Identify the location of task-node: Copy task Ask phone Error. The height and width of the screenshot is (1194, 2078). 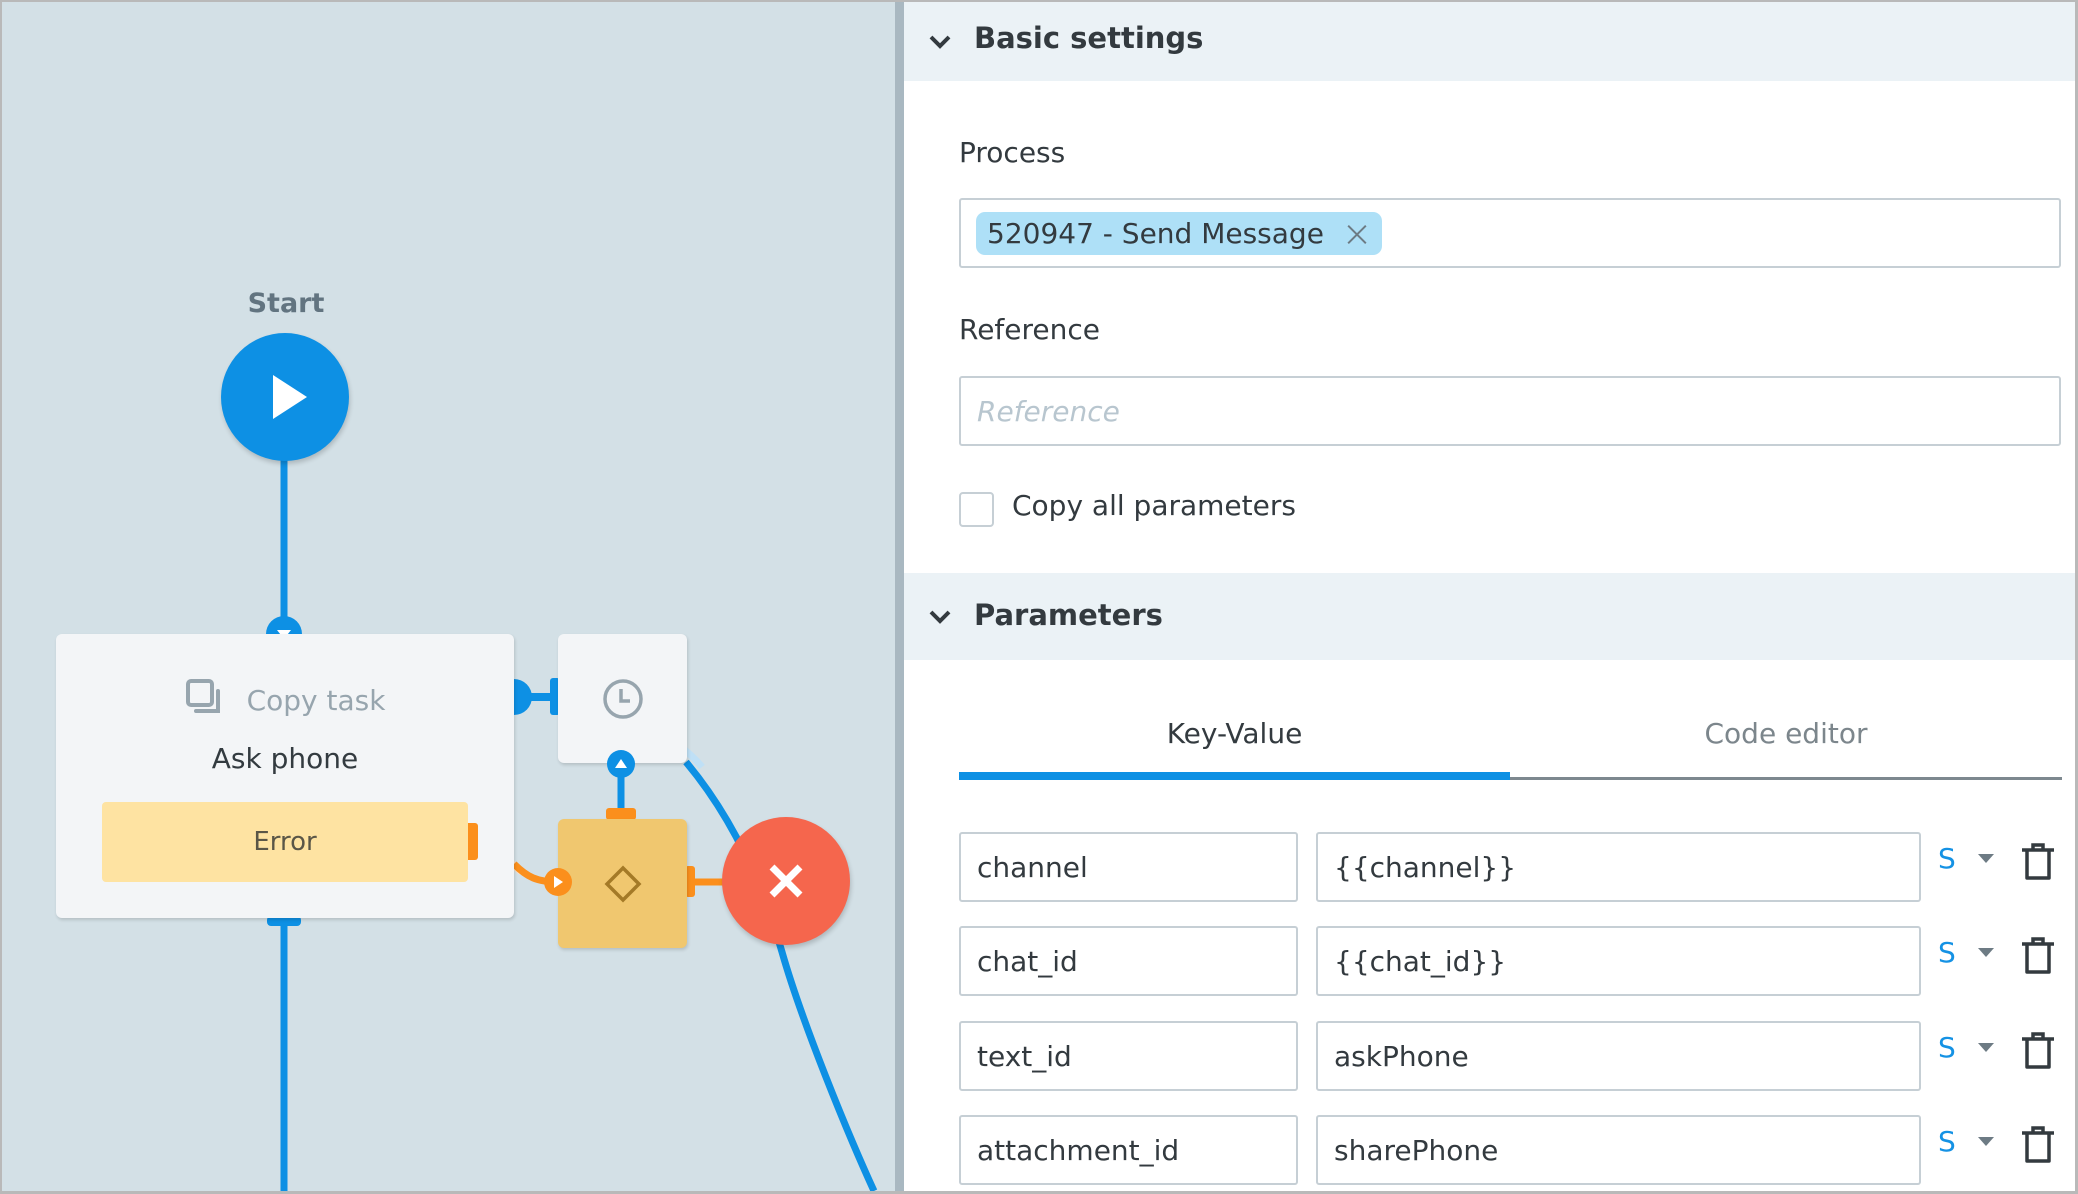
(285, 776).